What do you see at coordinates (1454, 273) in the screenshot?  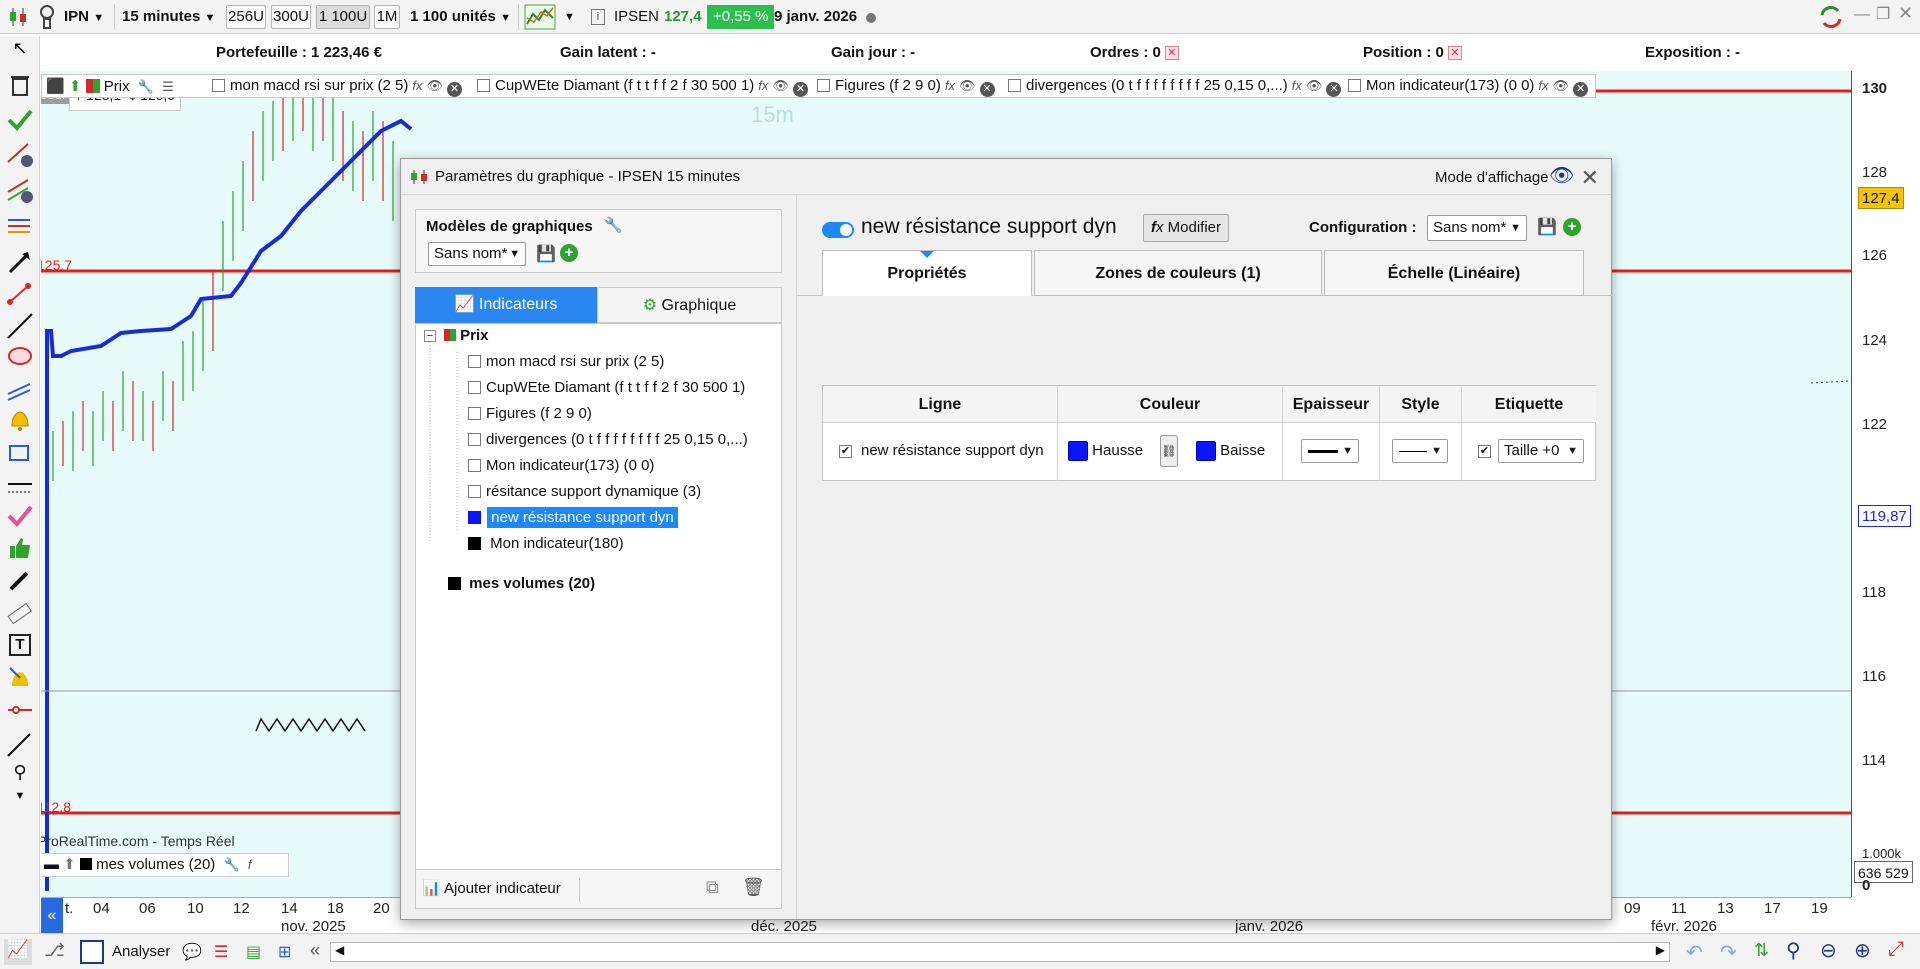 I see `tab-scale: Échelle (Linéaire)` at bounding box center [1454, 273].